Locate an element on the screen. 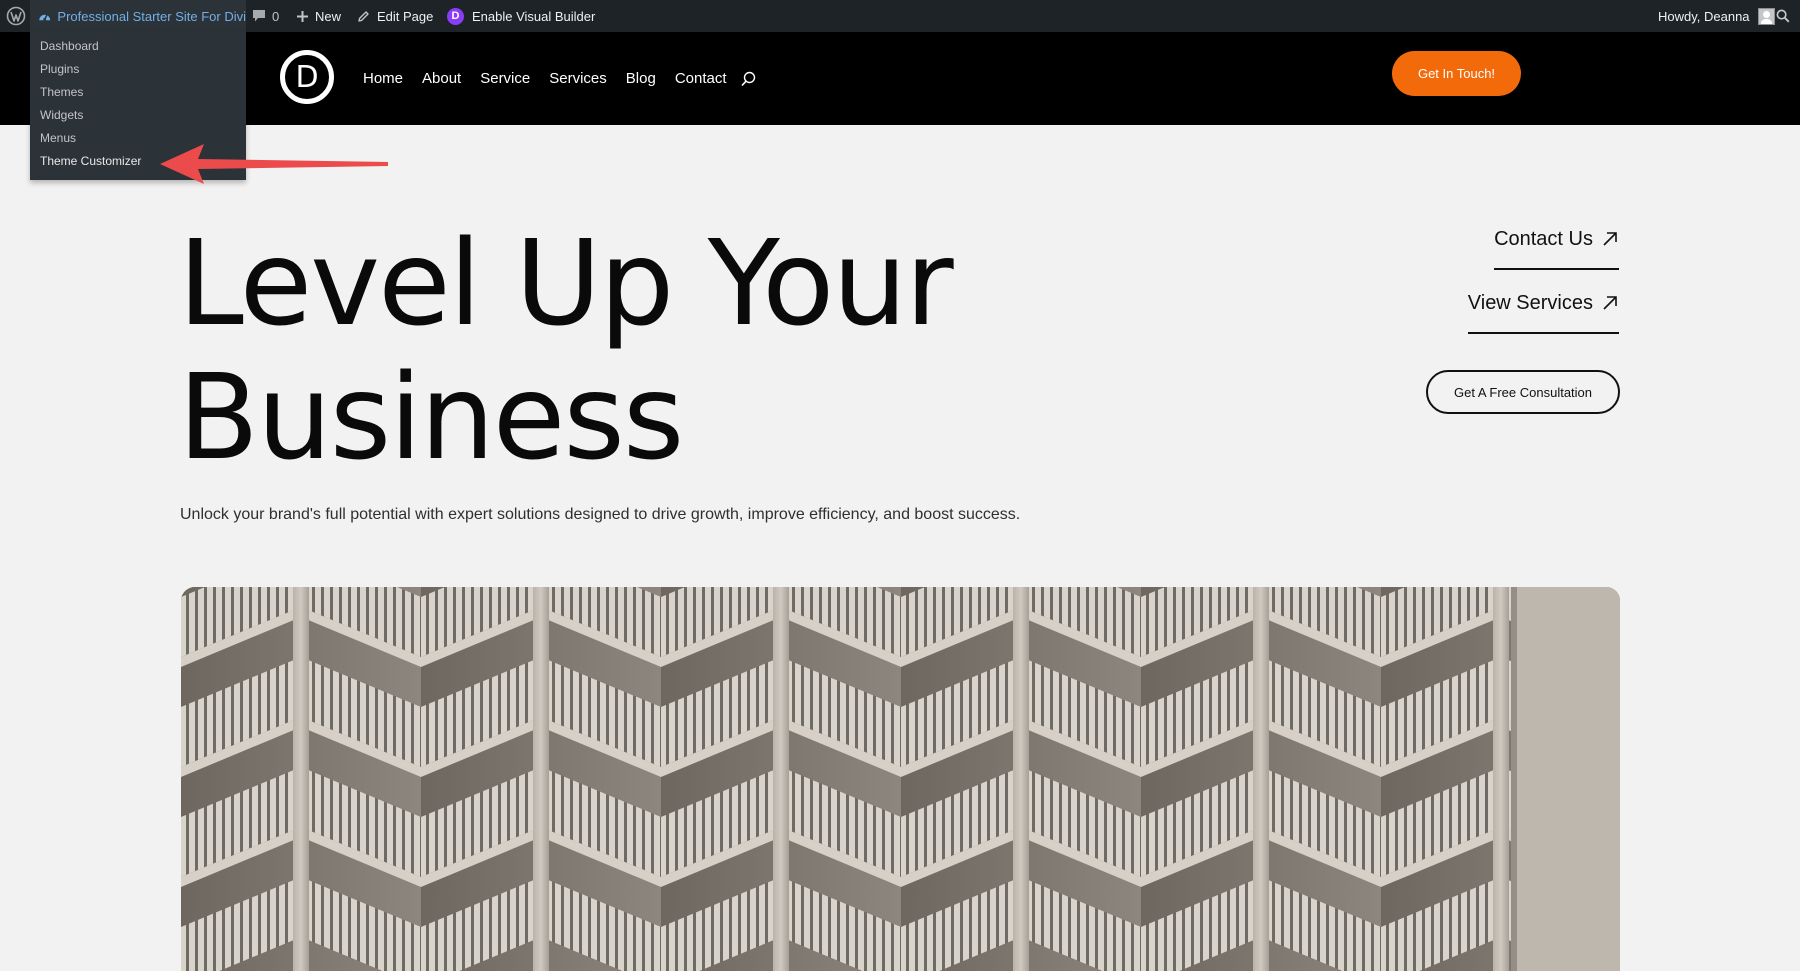 The image size is (1800, 971). comments-link: 0 is located at coordinates (265, 16).